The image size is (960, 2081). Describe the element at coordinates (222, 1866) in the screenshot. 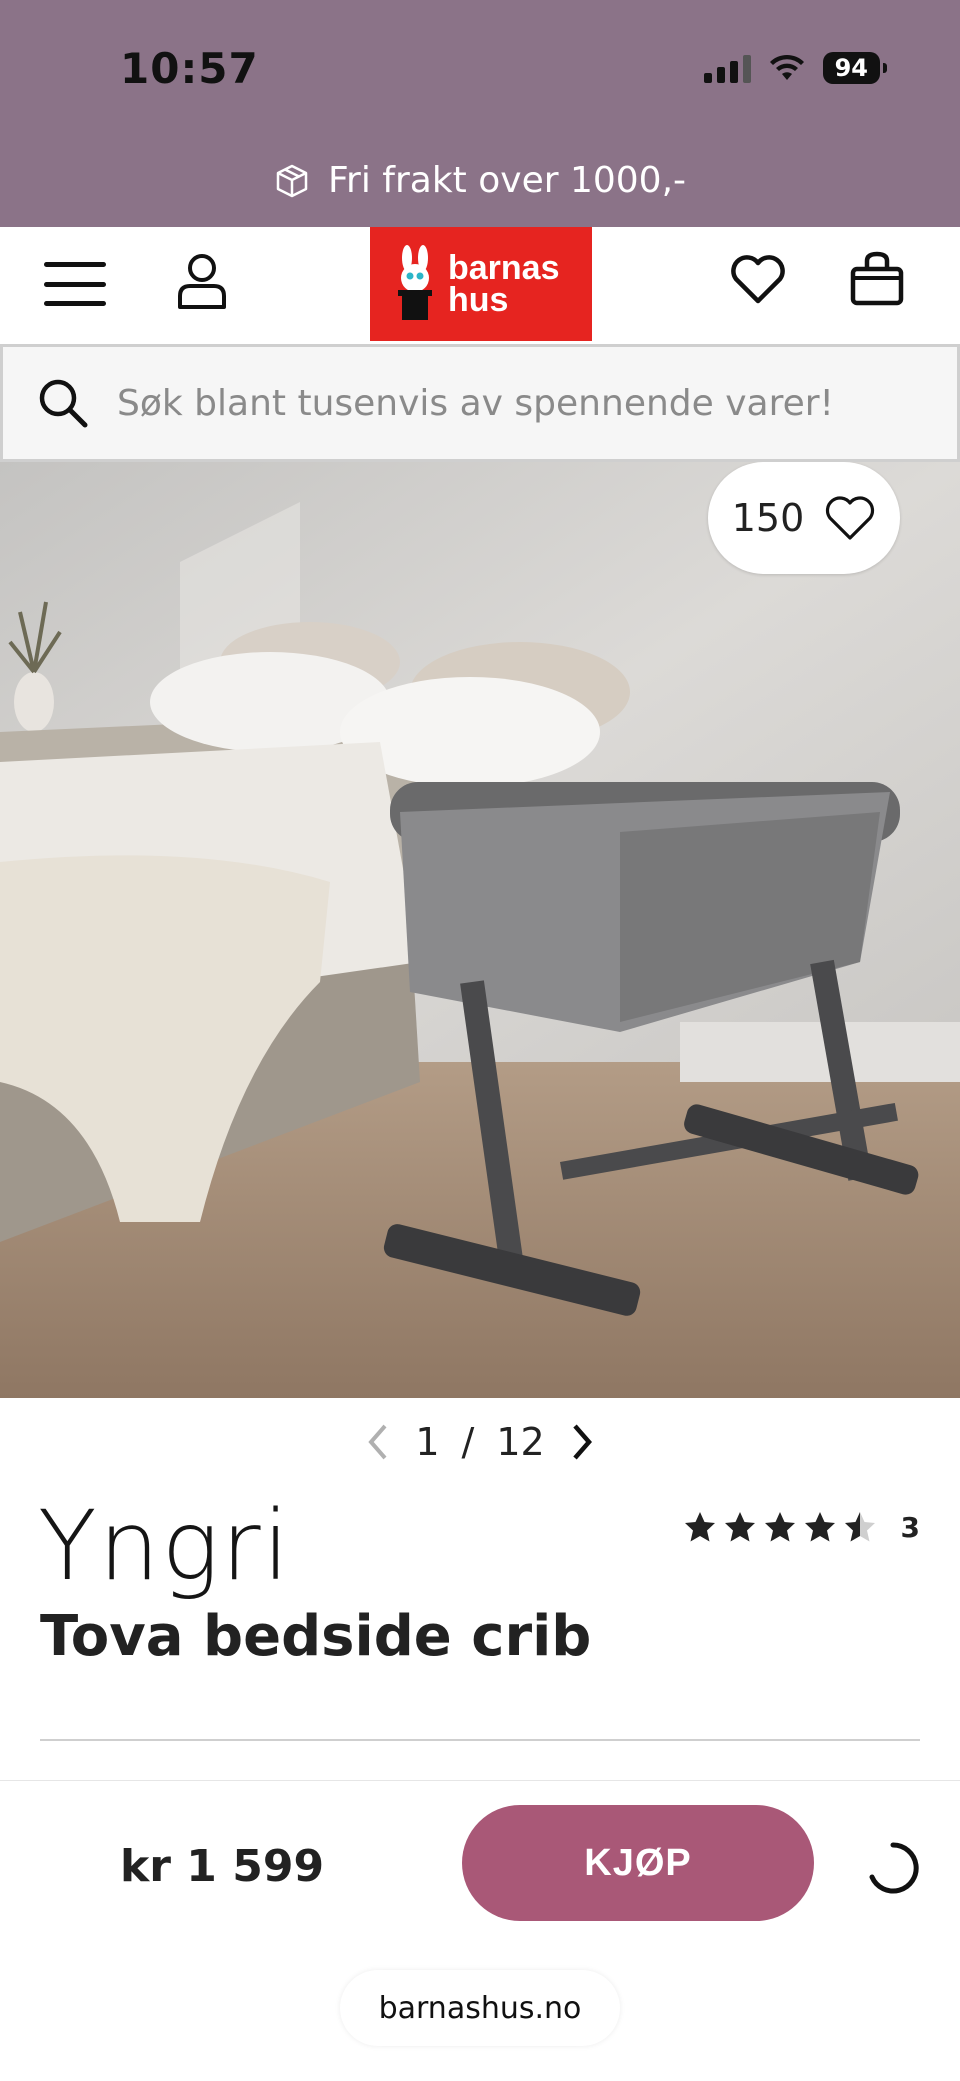

I see `product-price: kr 1 599` at that location.